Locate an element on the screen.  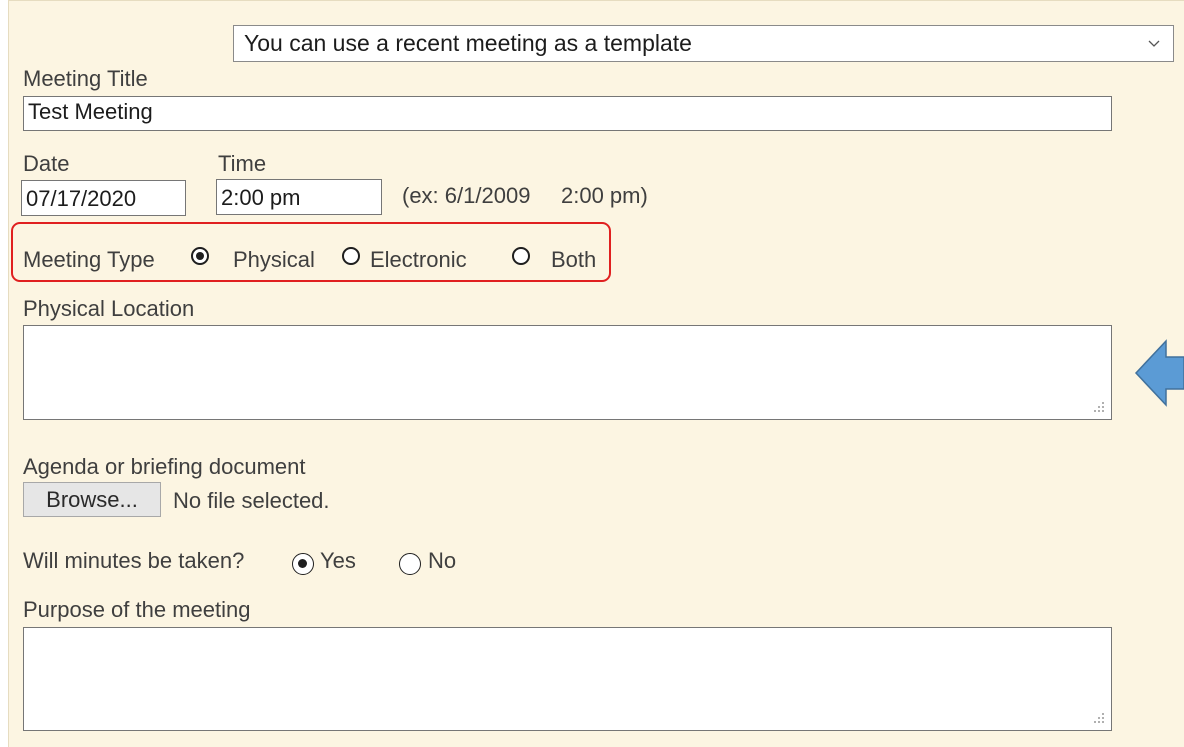
chevron-down-icon is located at coordinates (1154, 43).